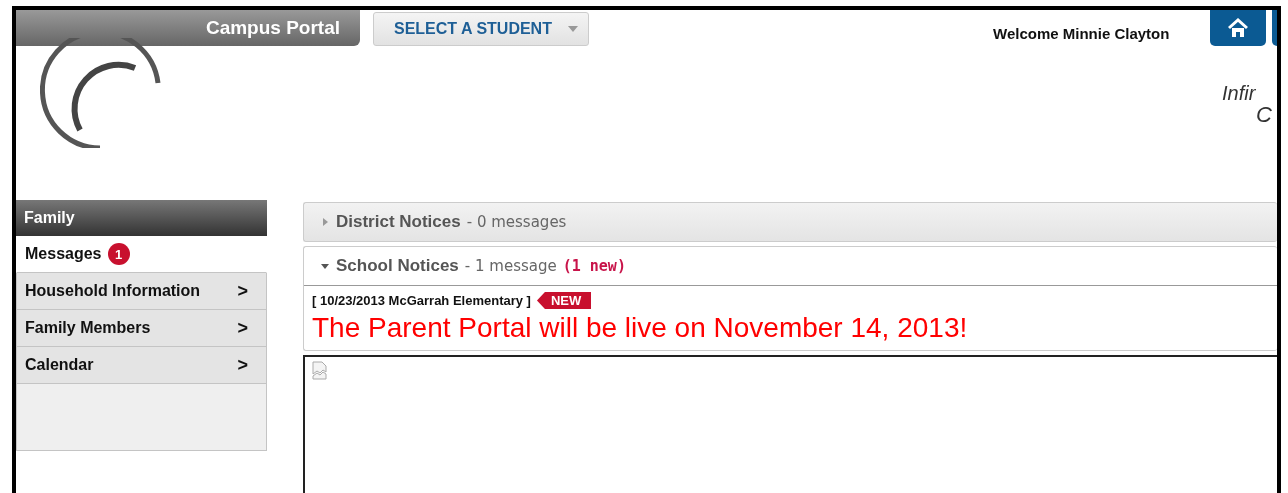 Image resolution: width=1288 pixels, height=493 pixels. Describe the element at coordinates (790, 222) in the screenshot. I see `notice-header: District Notices - 0 messages` at that location.